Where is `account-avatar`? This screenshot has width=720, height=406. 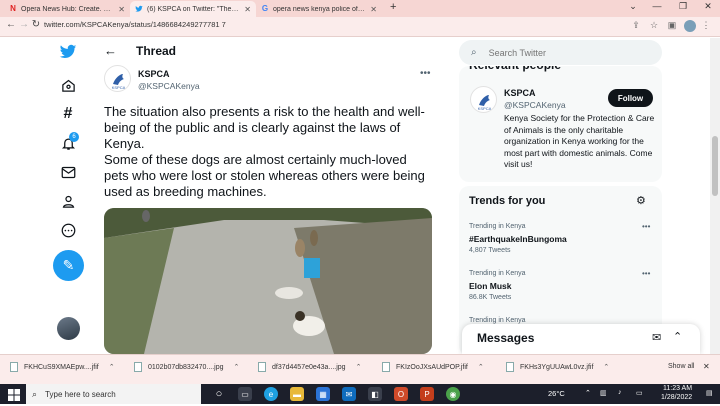 account-avatar is located at coordinates (68, 328).